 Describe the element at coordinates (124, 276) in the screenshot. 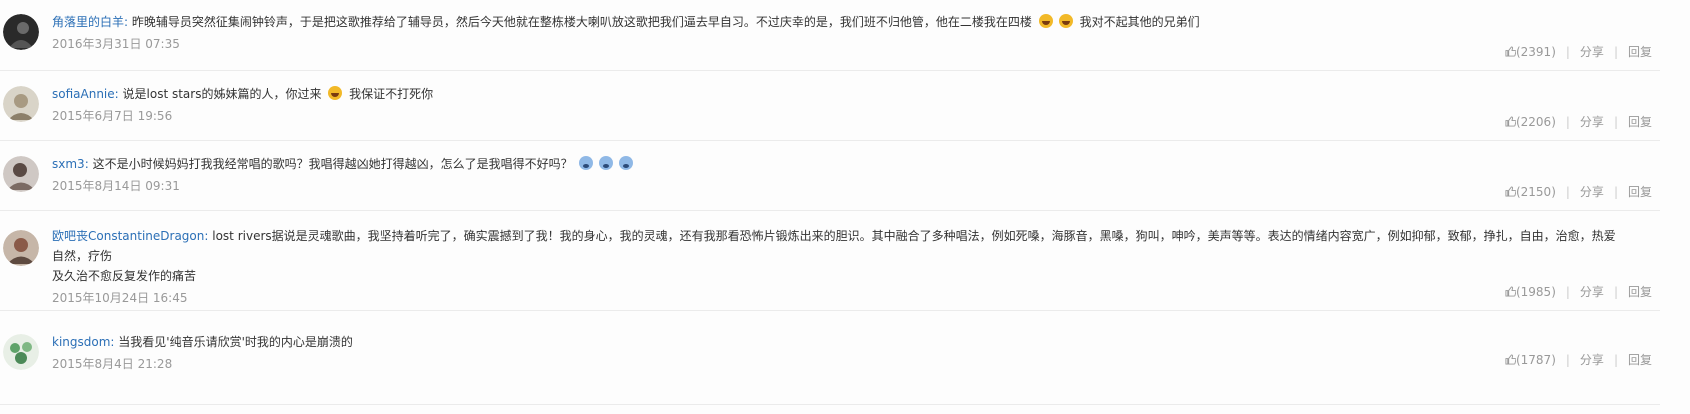

I see `comment-text-tail: 及久治不愈反复发作的痛苦` at that location.